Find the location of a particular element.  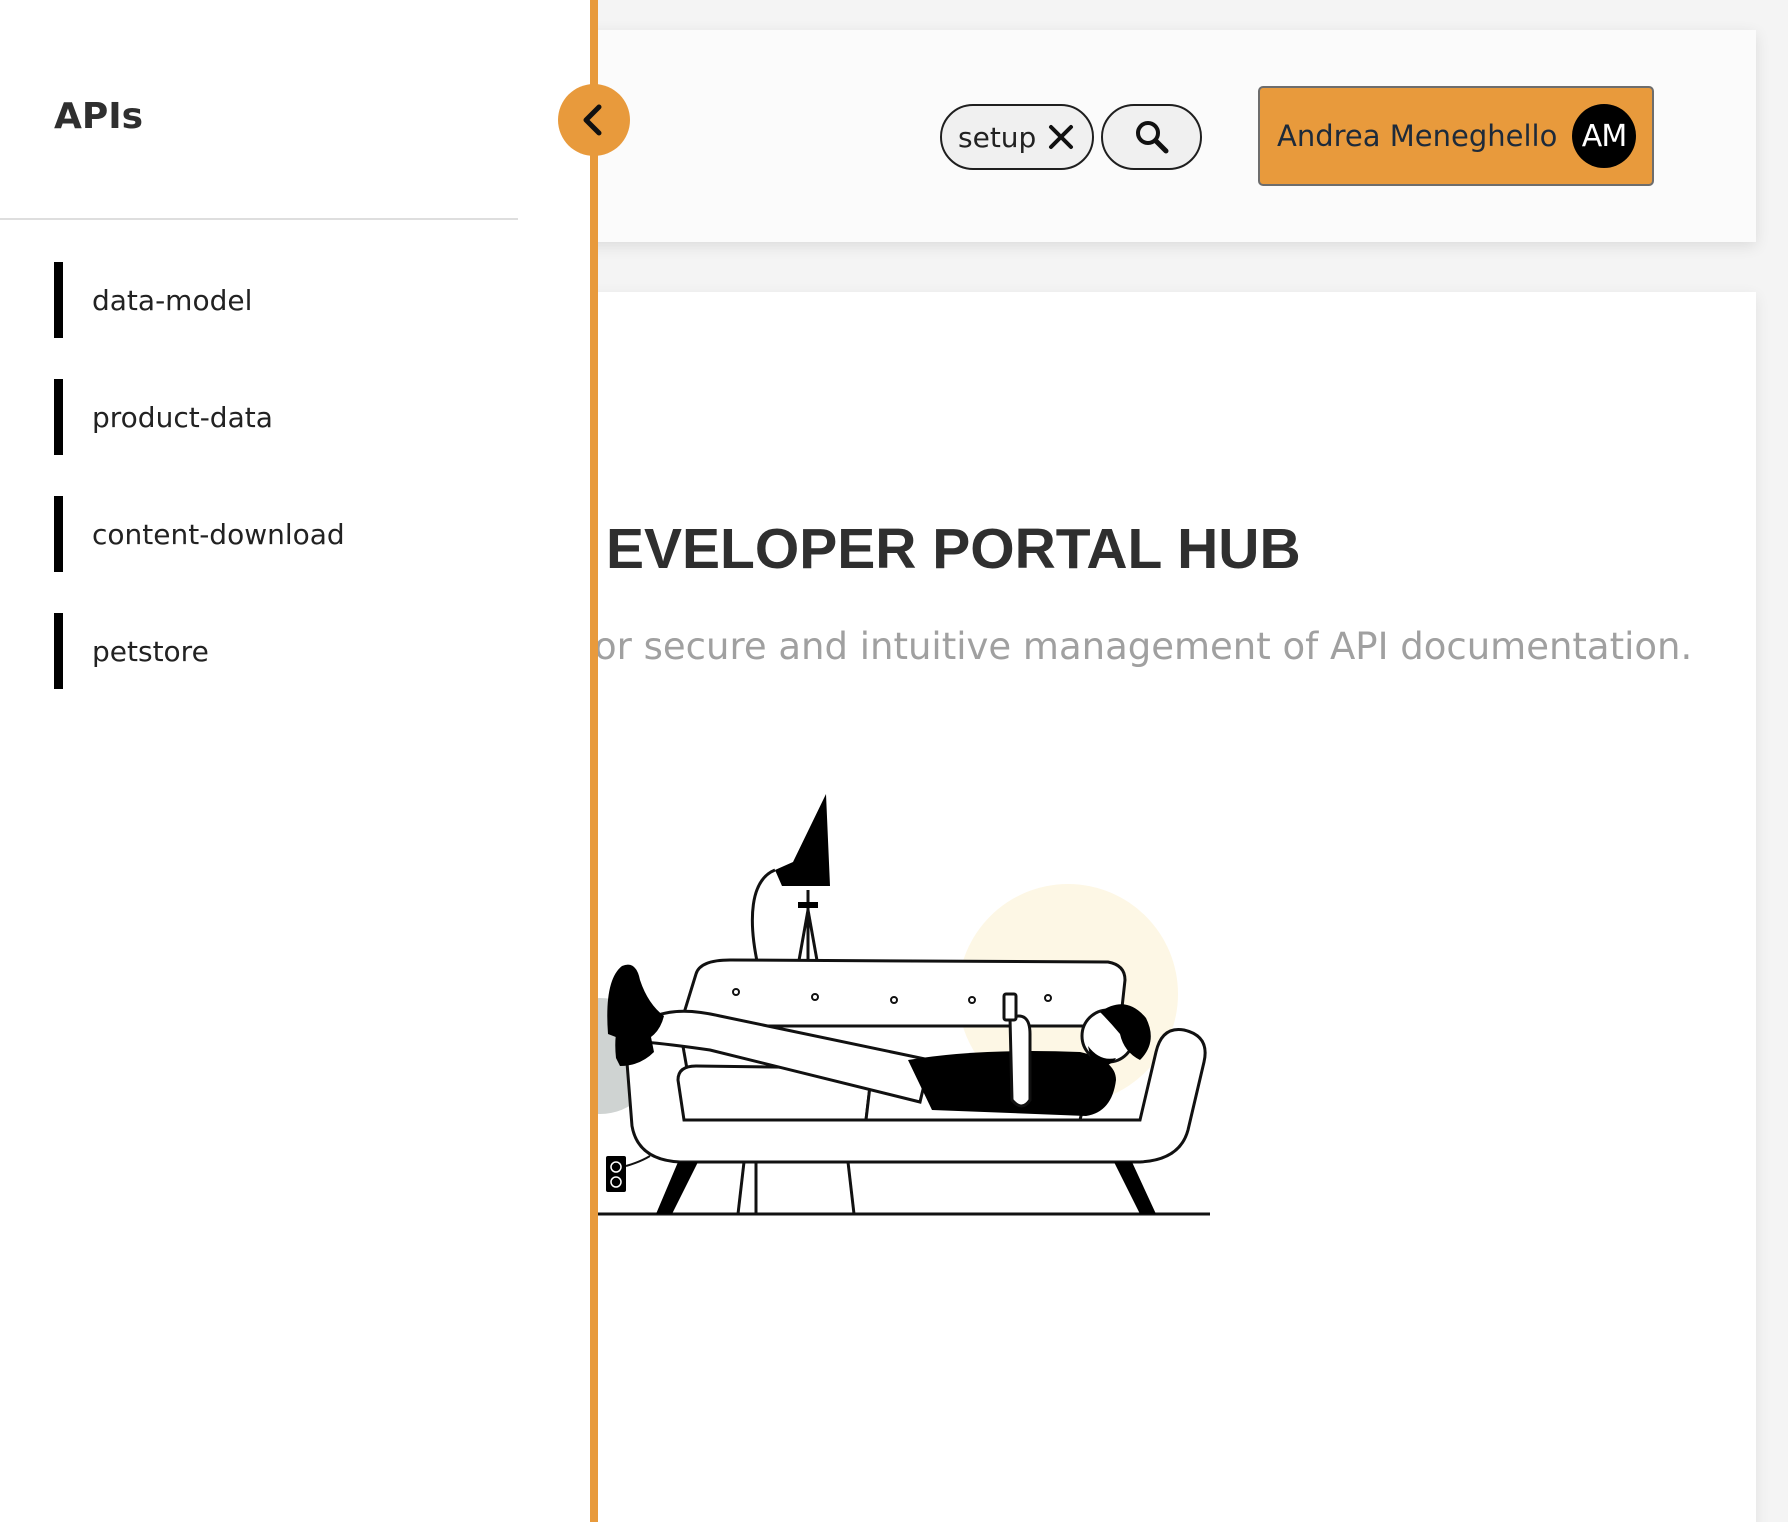

sidebar-item-product-data: product-data is located at coordinates (284, 417).